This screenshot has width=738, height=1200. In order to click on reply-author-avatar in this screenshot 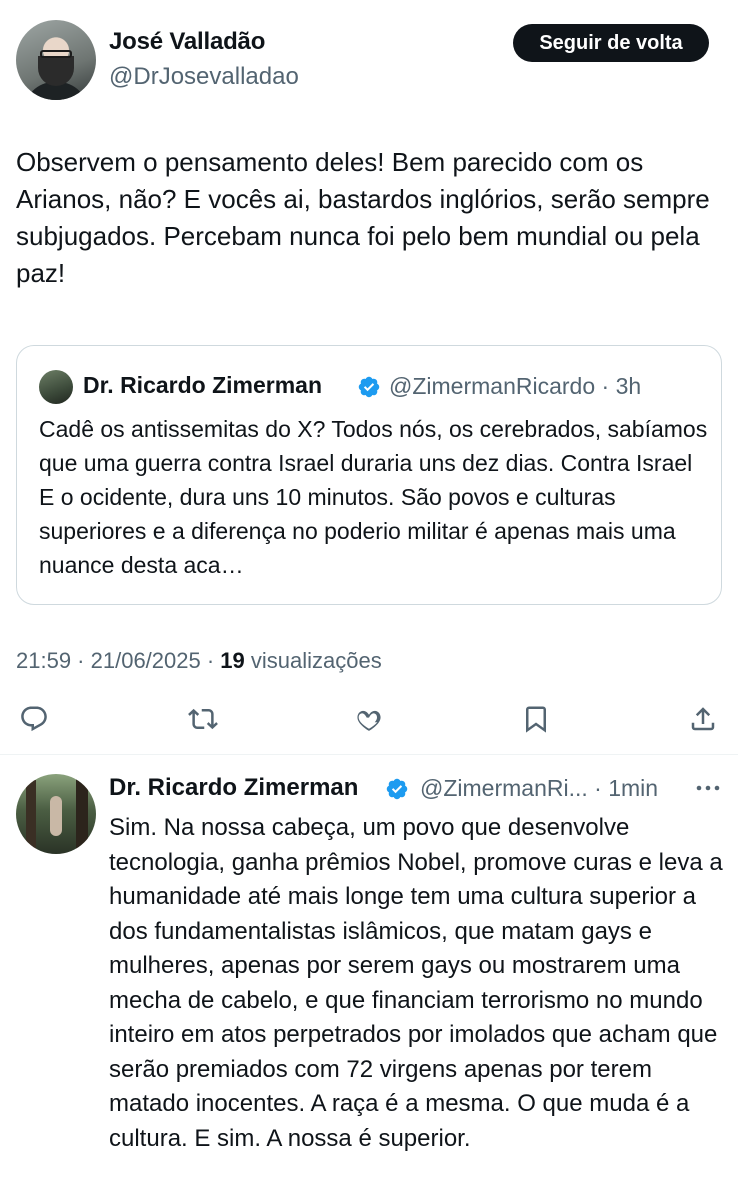, I will do `click(56, 814)`.